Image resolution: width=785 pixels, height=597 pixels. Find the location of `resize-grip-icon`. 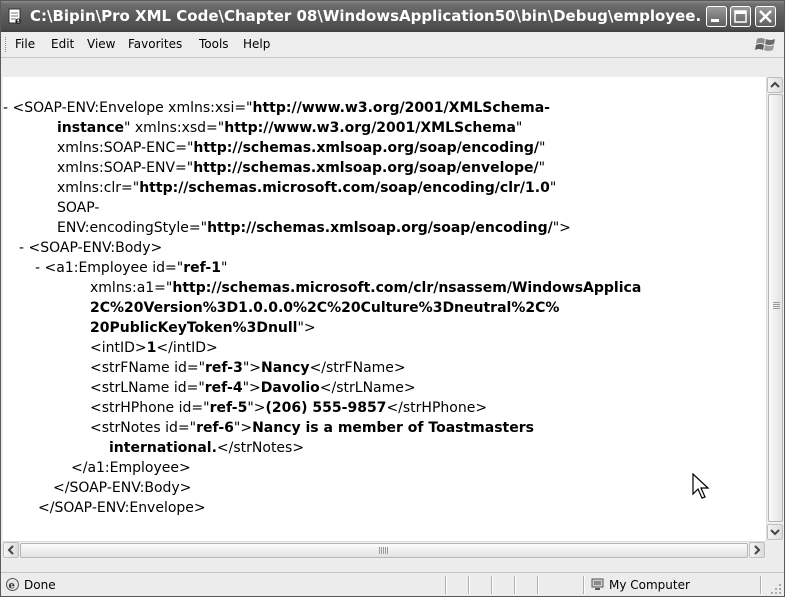

resize-grip-icon is located at coordinates (776, 589).